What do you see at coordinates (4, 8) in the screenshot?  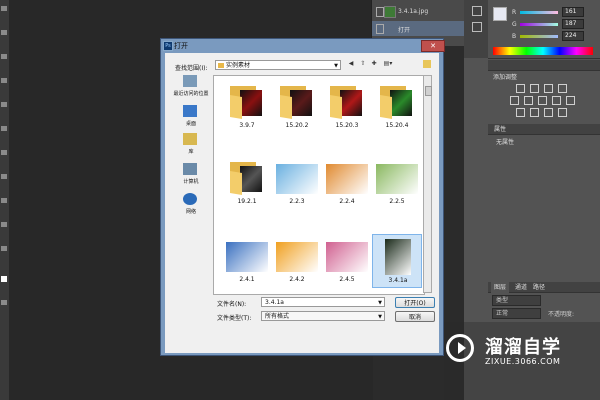 I see `move-tool-icon` at bounding box center [4, 8].